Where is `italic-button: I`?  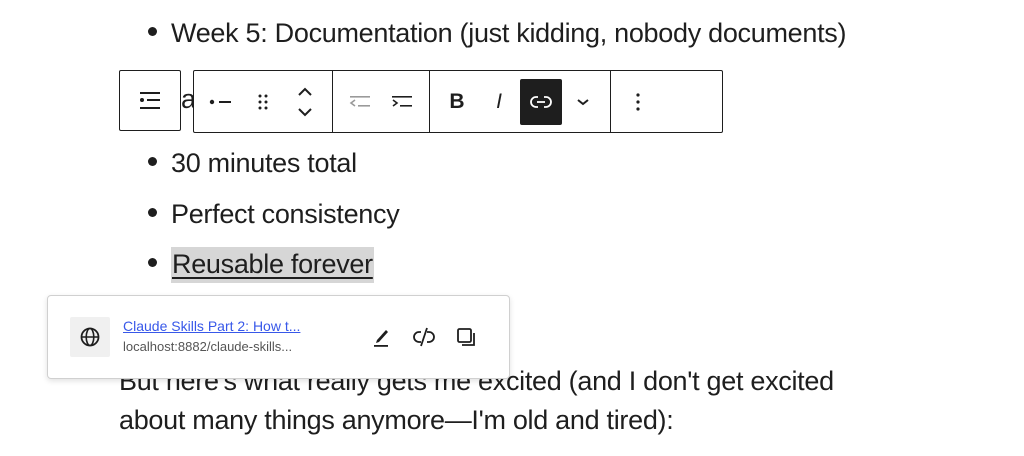
italic-button: I is located at coordinates (499, 102).